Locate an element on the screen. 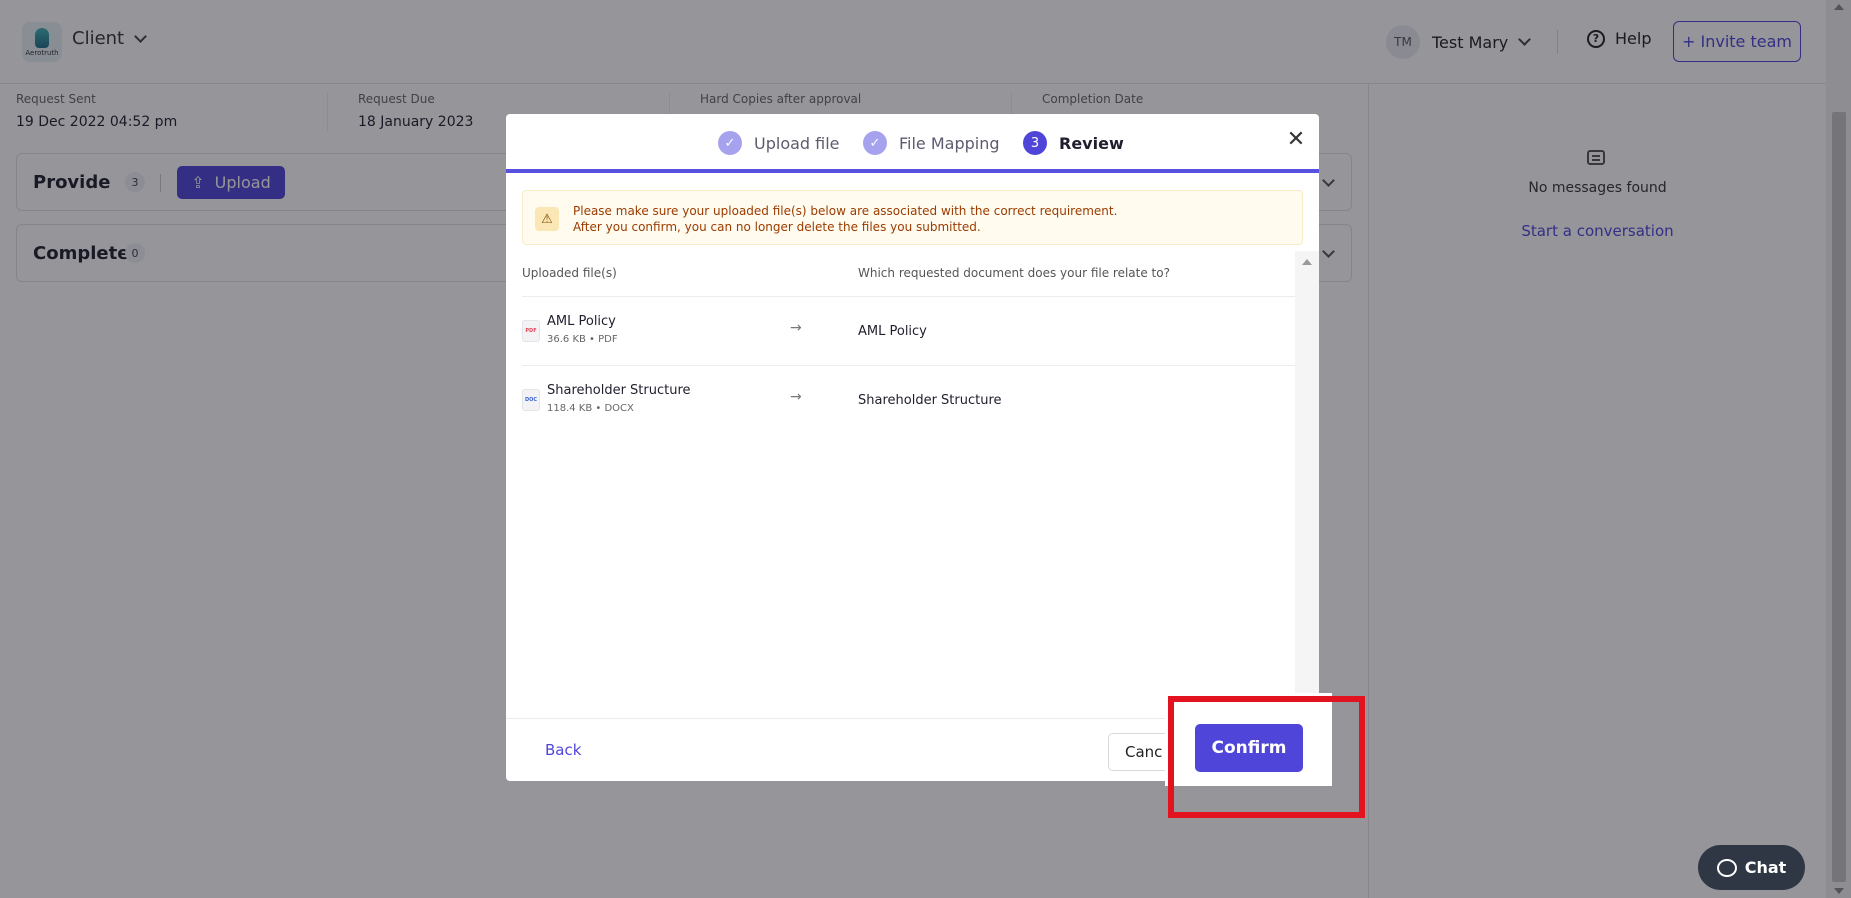 Image resolution: width=1851 pixels, height=898 pixels. step-upload-file: ✓ Upload file is located at coordinates (779, 143).